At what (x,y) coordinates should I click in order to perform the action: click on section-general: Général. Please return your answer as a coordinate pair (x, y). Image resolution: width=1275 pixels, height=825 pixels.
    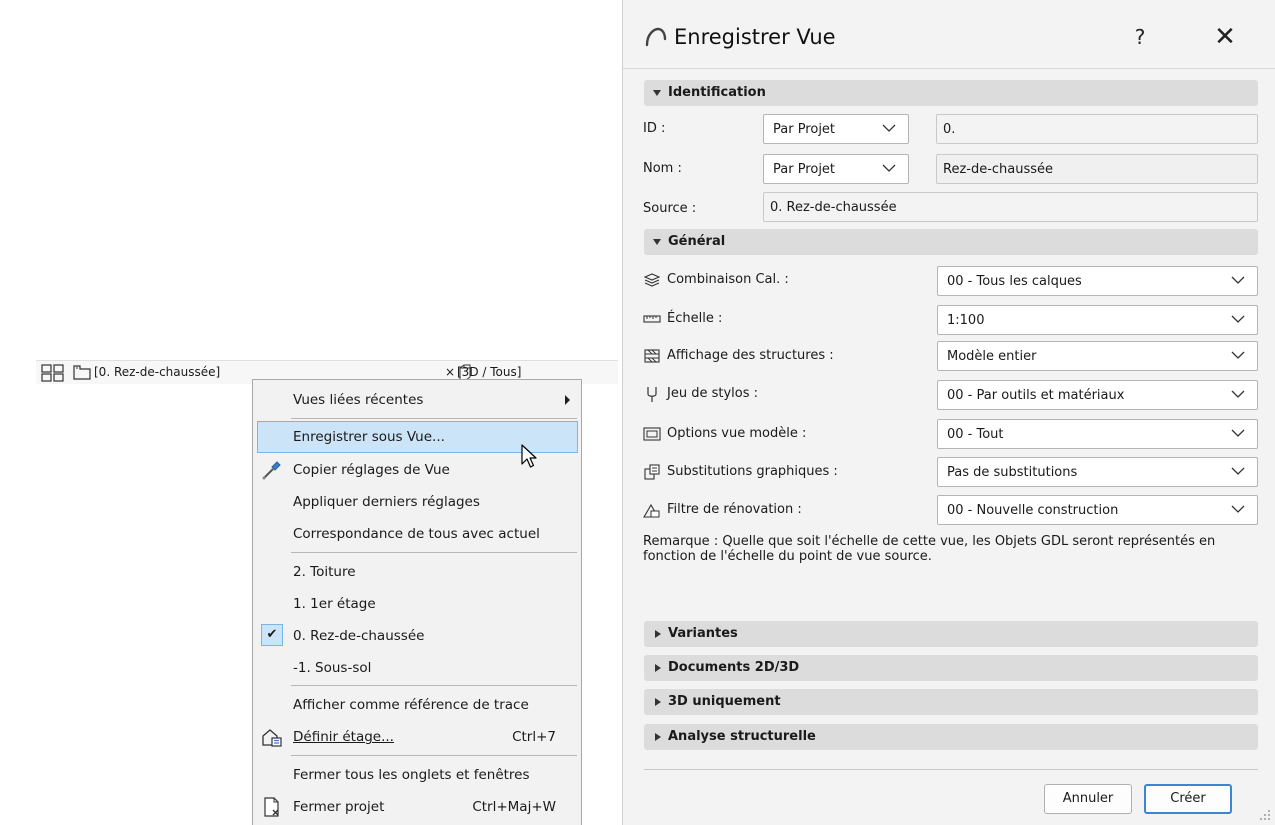
    Looking at the image, I should click on (951, 242).